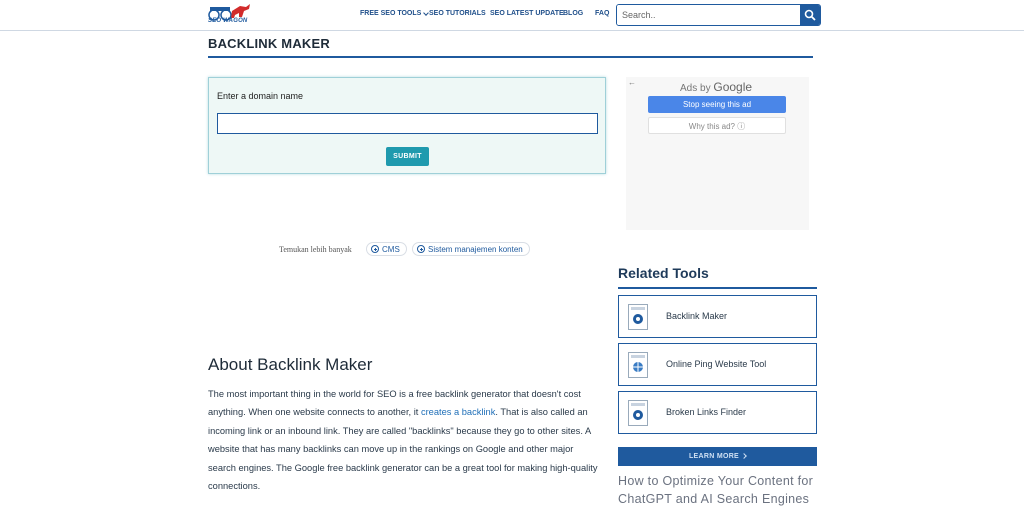 The height and width of the screenshot is (507, 1024). I want to click on tool-label: Broken Links Finder, so click(706, 412).